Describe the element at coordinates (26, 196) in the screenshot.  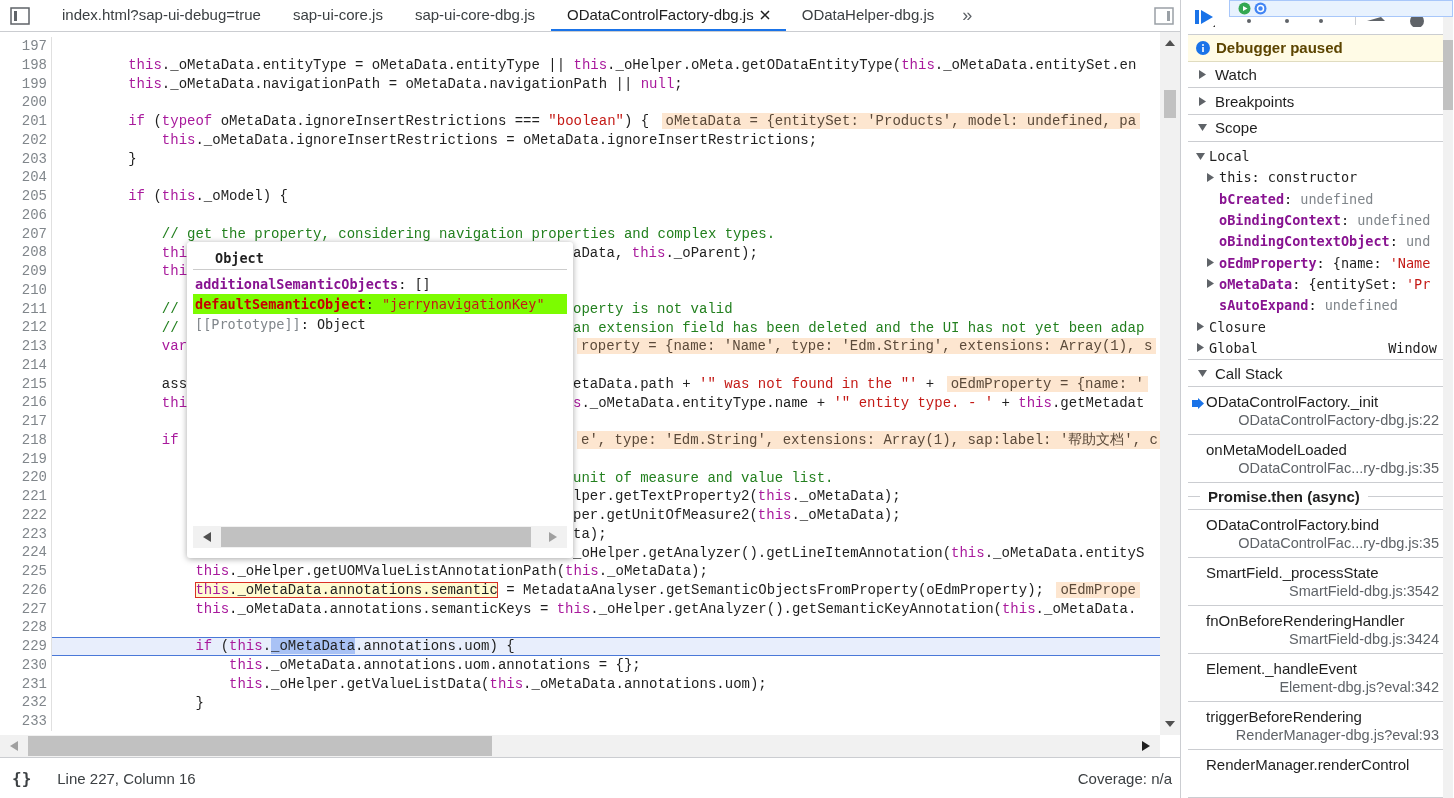
I see `line-number: 205` at that location.